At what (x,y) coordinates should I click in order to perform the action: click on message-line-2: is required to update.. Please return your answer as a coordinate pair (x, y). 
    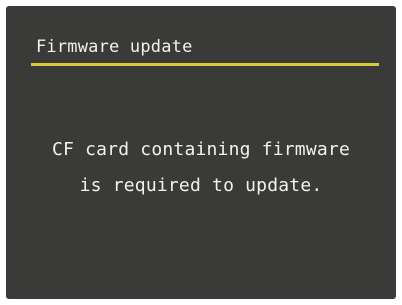
    Looking at the image, I should click on (201, 185).